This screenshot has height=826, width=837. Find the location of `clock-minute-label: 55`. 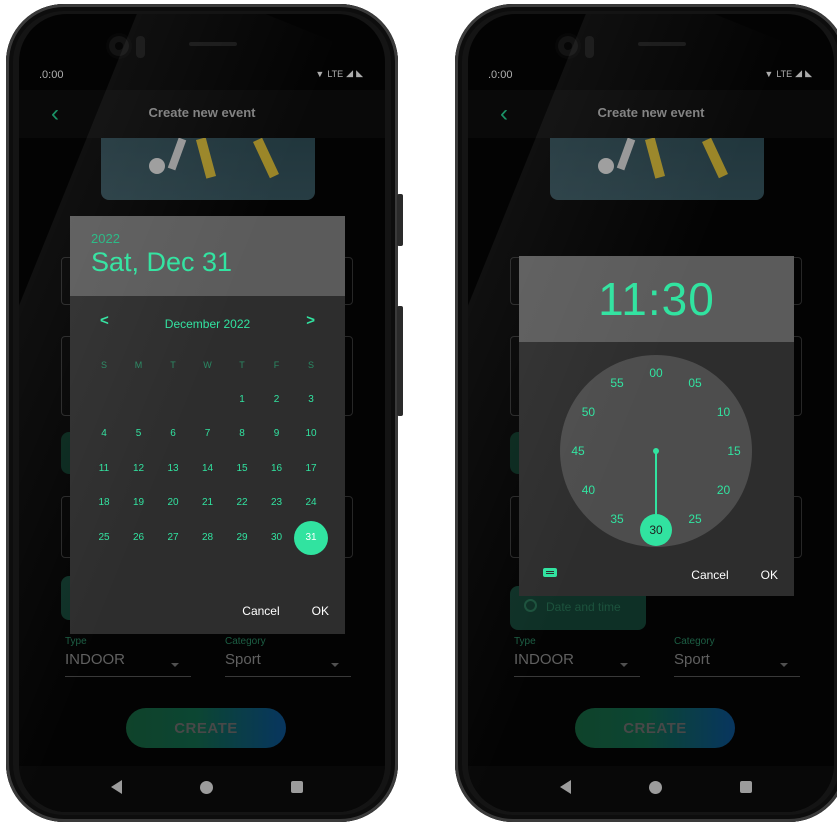

clock-minute-label: 55 is located at coordinates (617, 383).